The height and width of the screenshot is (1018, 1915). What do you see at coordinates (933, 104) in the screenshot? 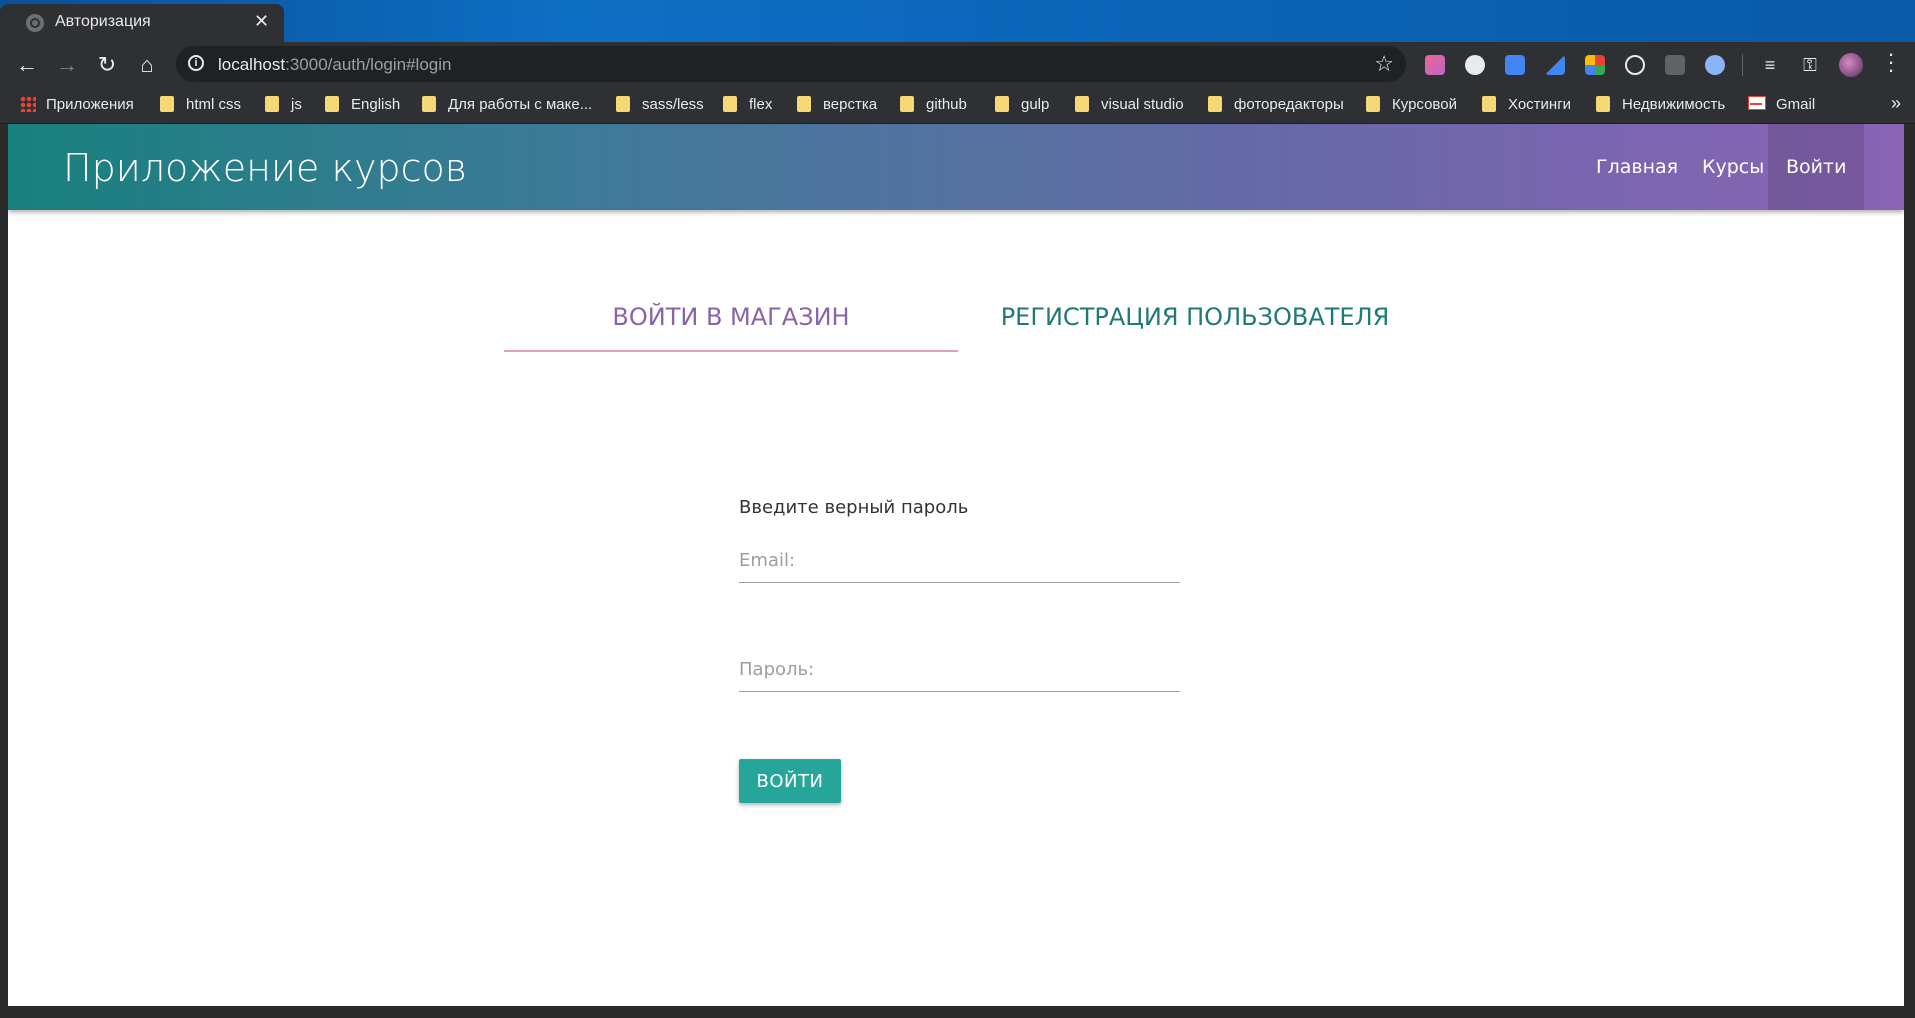
I see `bookmark-folder: github` at bounding box center [933, 104].